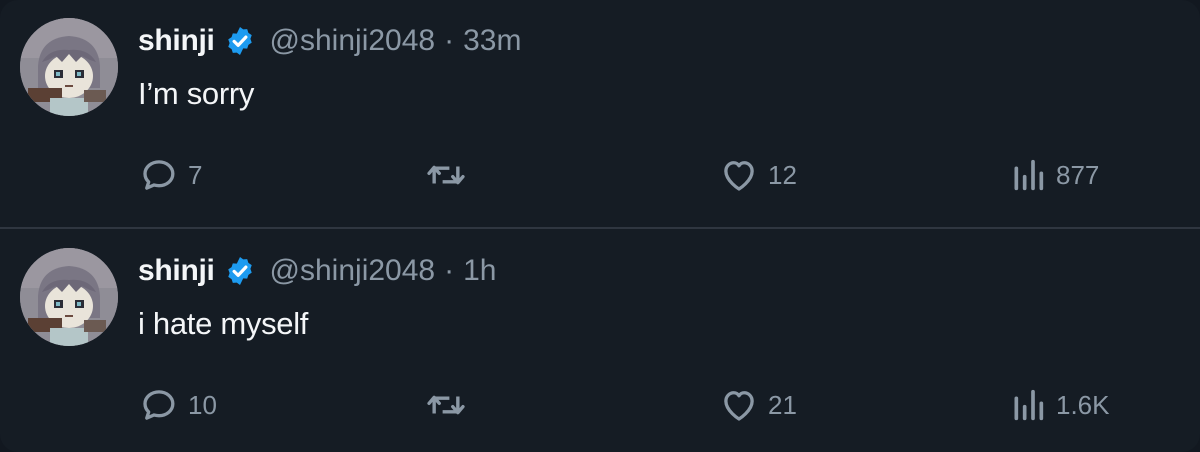 The width and height of the screenshot is (1200, 452). I want to click on views-button: 1.6K, so click(1059, 405).